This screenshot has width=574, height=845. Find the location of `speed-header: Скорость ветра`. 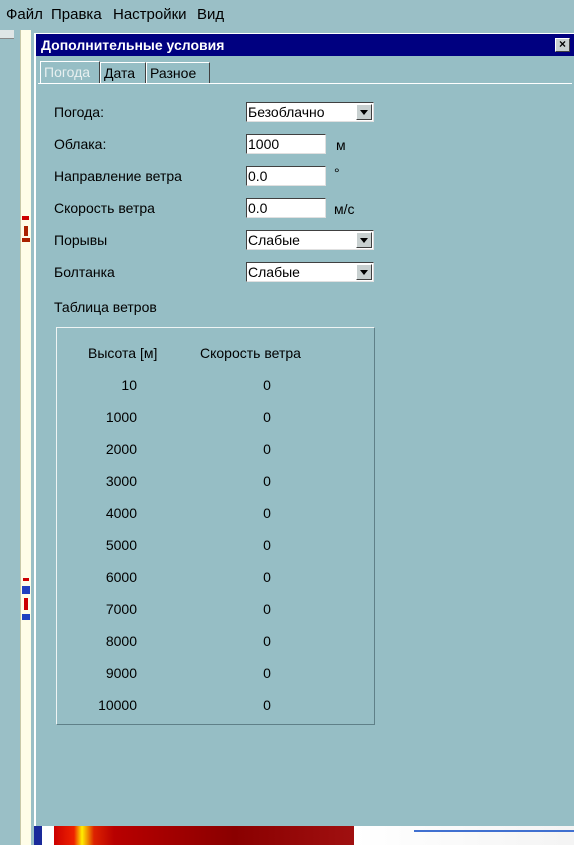

speed-header: Скорость ветра is located at coordinates (250, 353).